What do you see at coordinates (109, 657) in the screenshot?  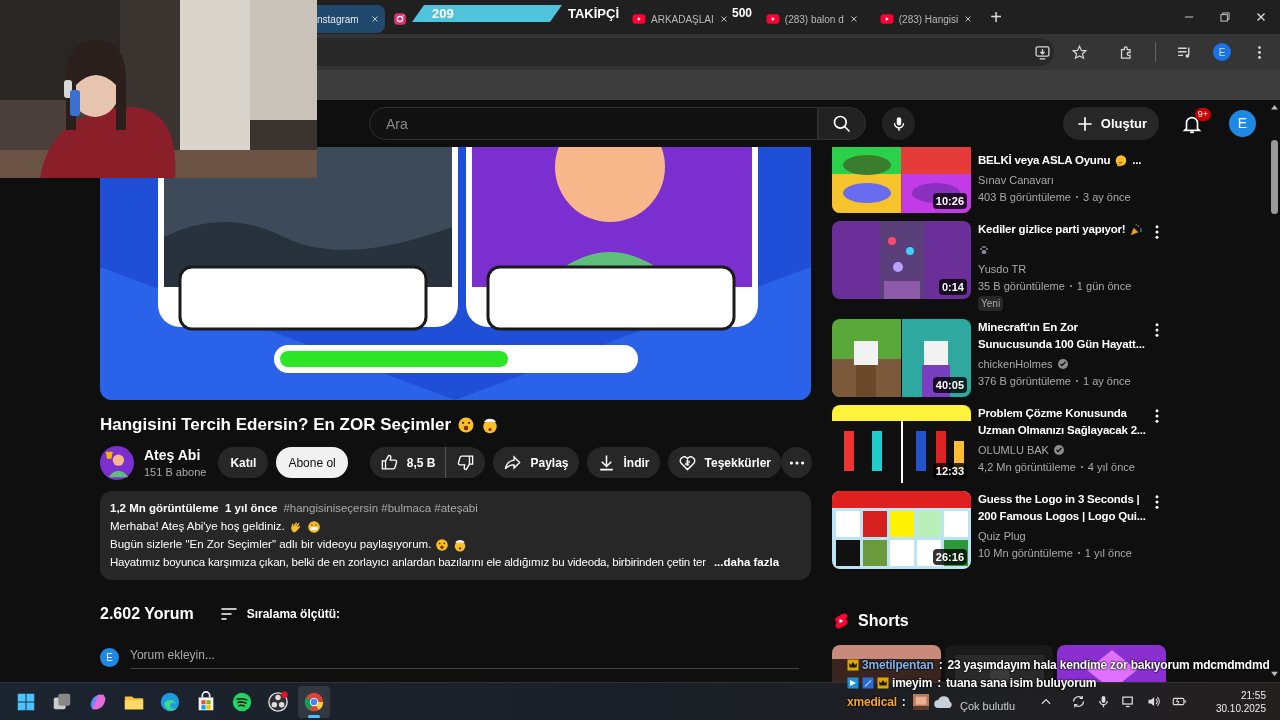 I see `user-avatar: E` at bounding box center [109, 657].